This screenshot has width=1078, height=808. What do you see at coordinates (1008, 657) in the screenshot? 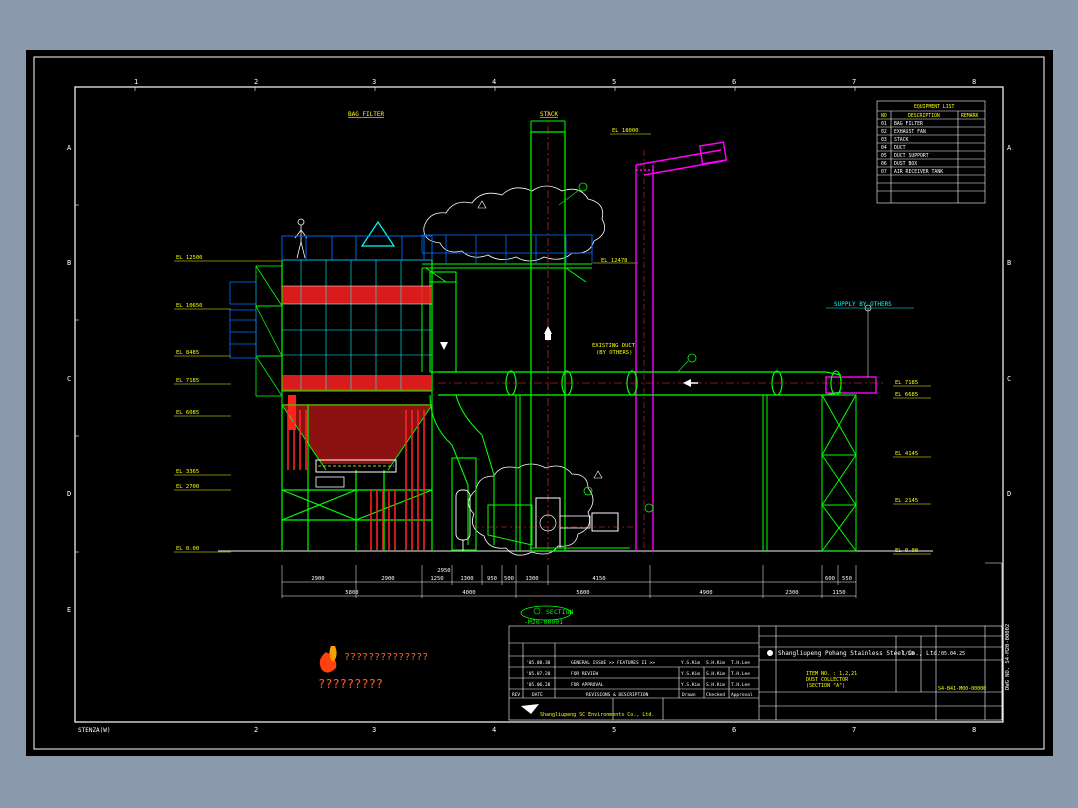
I see `side-text: DWG NO. S4-M20-00002` at bounding box center [1008, 657].